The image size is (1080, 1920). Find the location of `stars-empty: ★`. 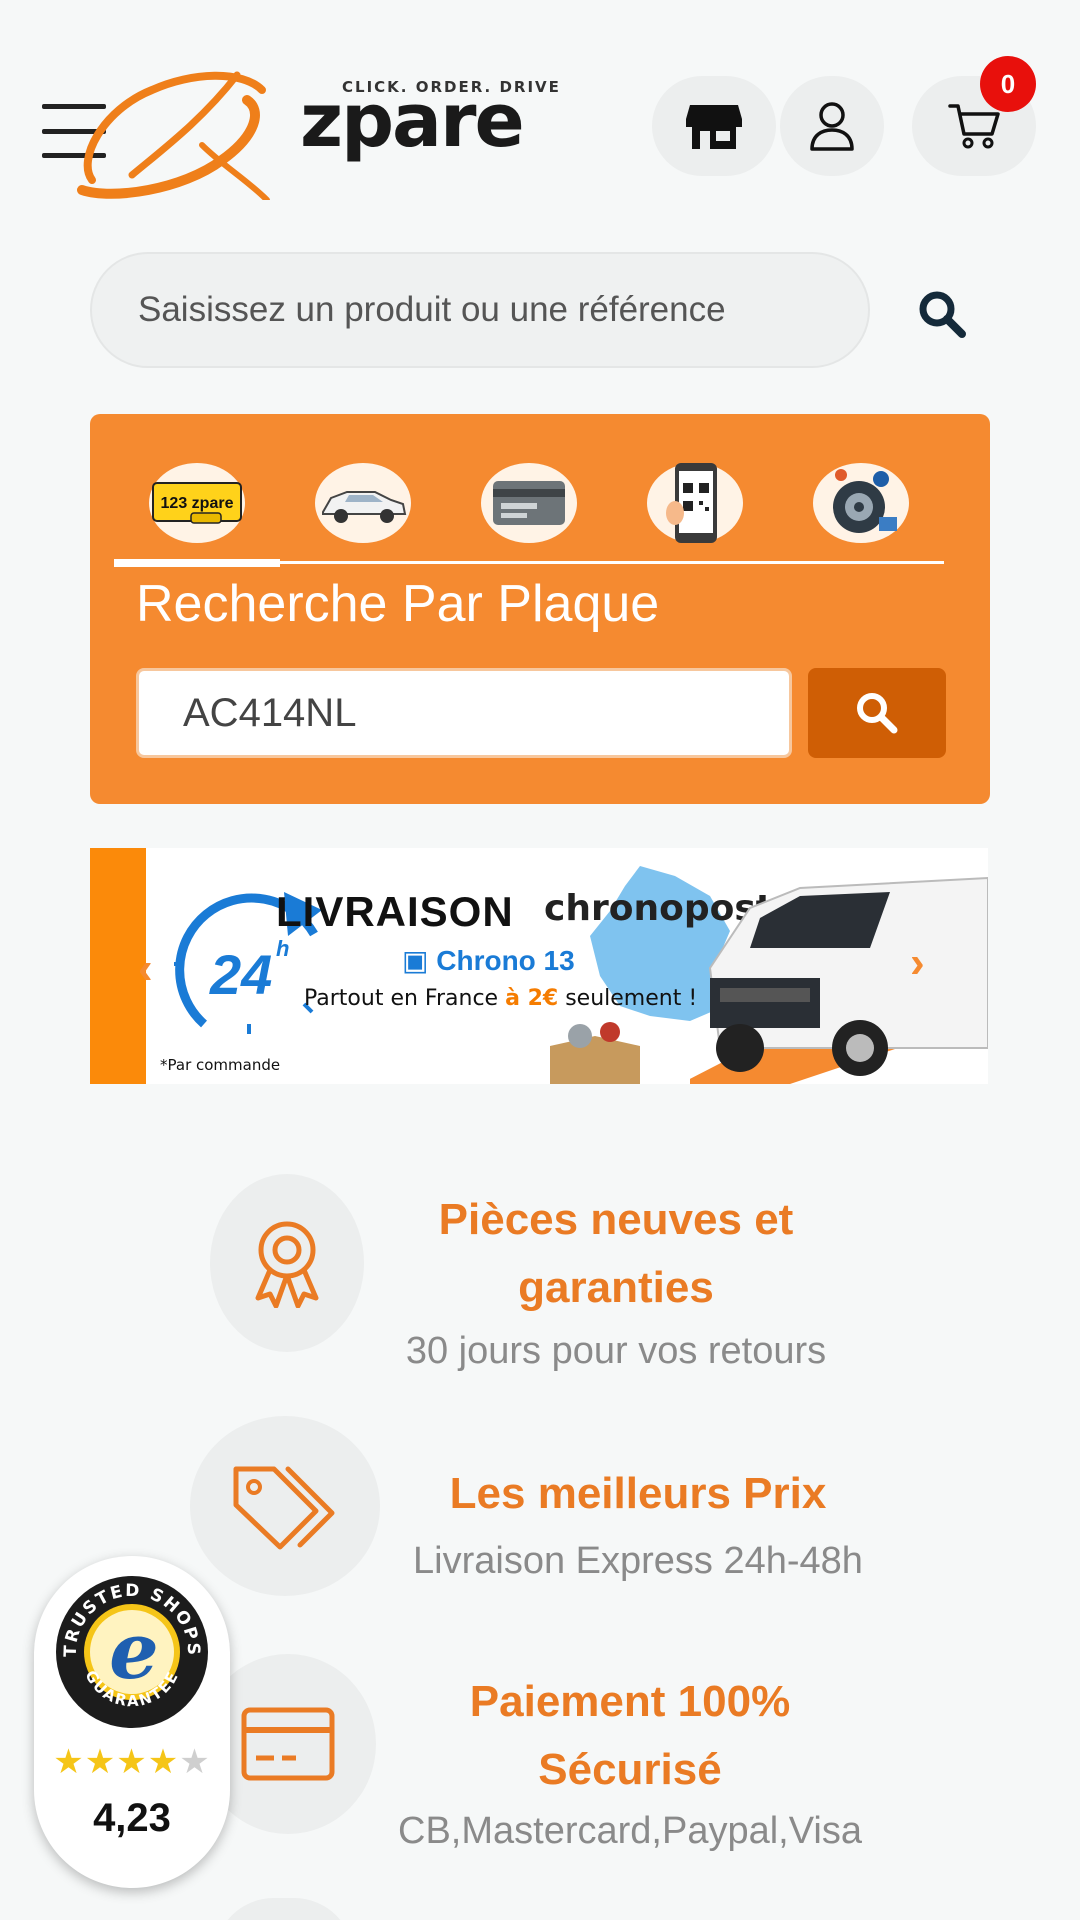

stars-empty: ★ is located at coordinates (195, 1762).